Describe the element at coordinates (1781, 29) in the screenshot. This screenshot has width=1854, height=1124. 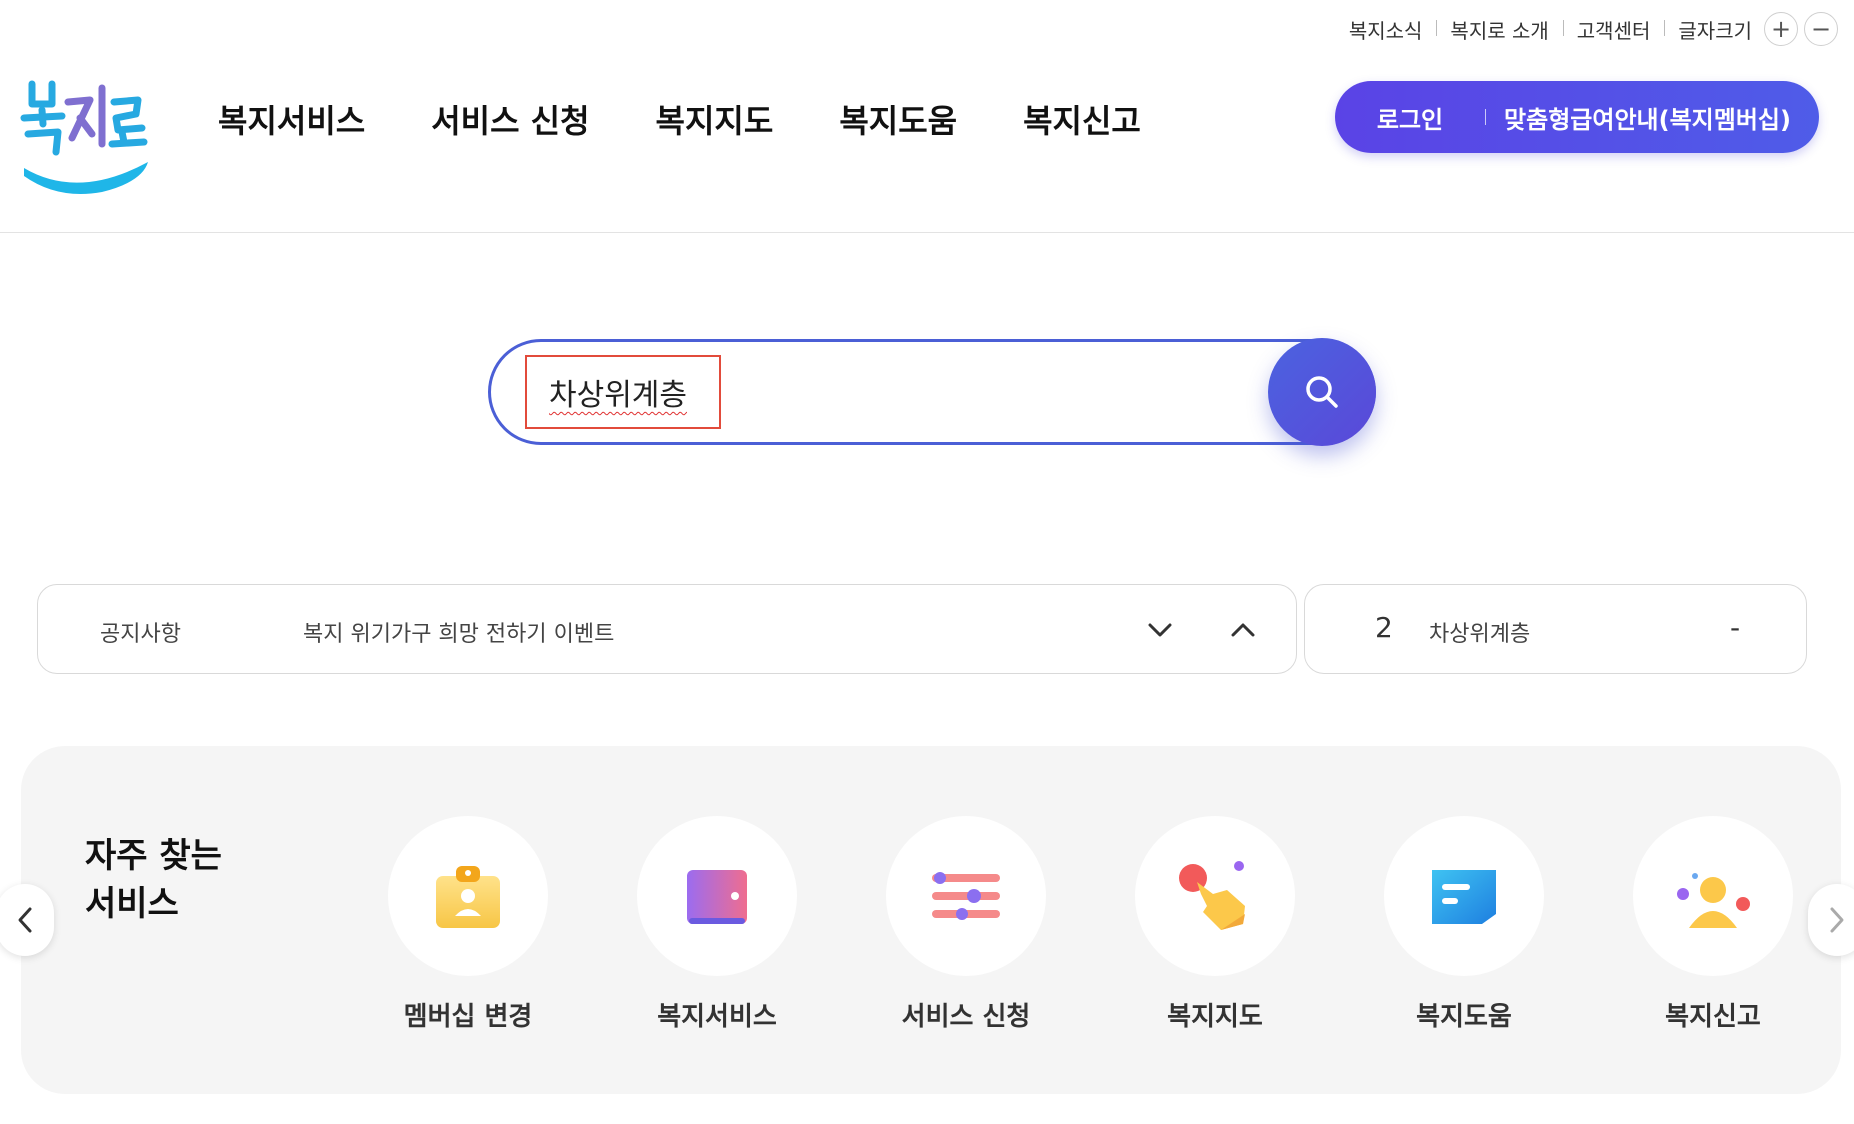
I see `font-increase-button: +` at that location.